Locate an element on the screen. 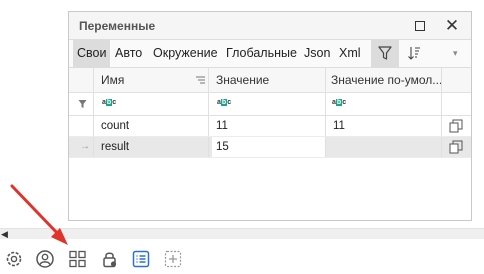 This screenshot has width=484, height=274. grid-icon is located at coordinates (77, 259).